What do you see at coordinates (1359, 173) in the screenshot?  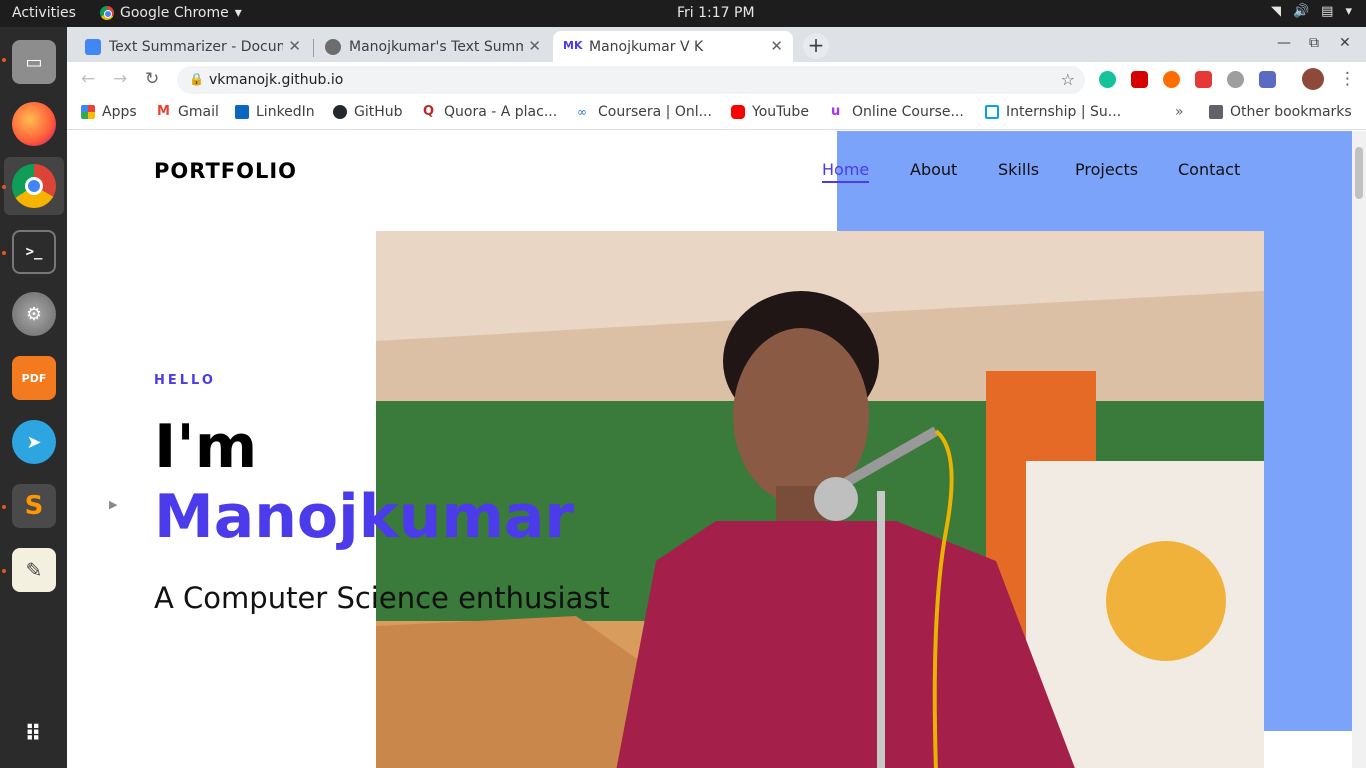 I see `scrollbar-thumb` at bounding box center [1359, 173].